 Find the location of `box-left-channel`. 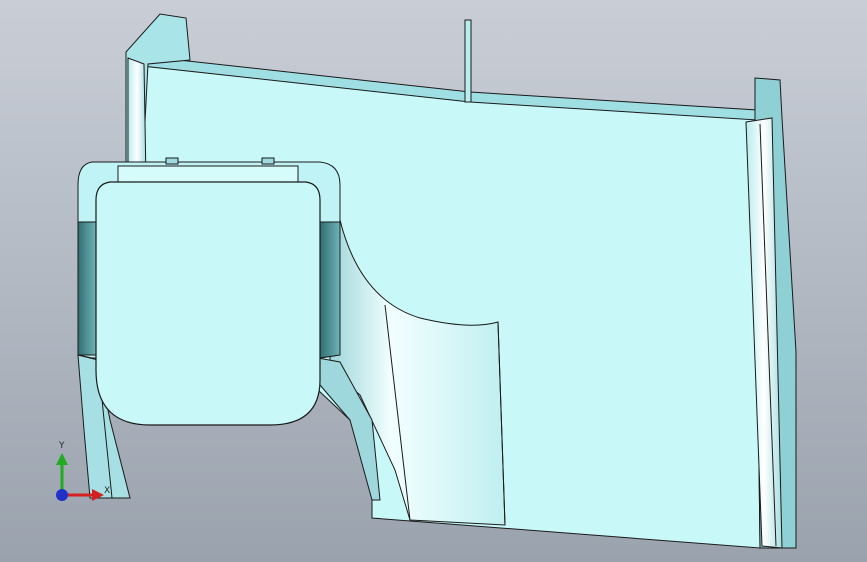

box-left-channel is located at coordinates (87, 288).